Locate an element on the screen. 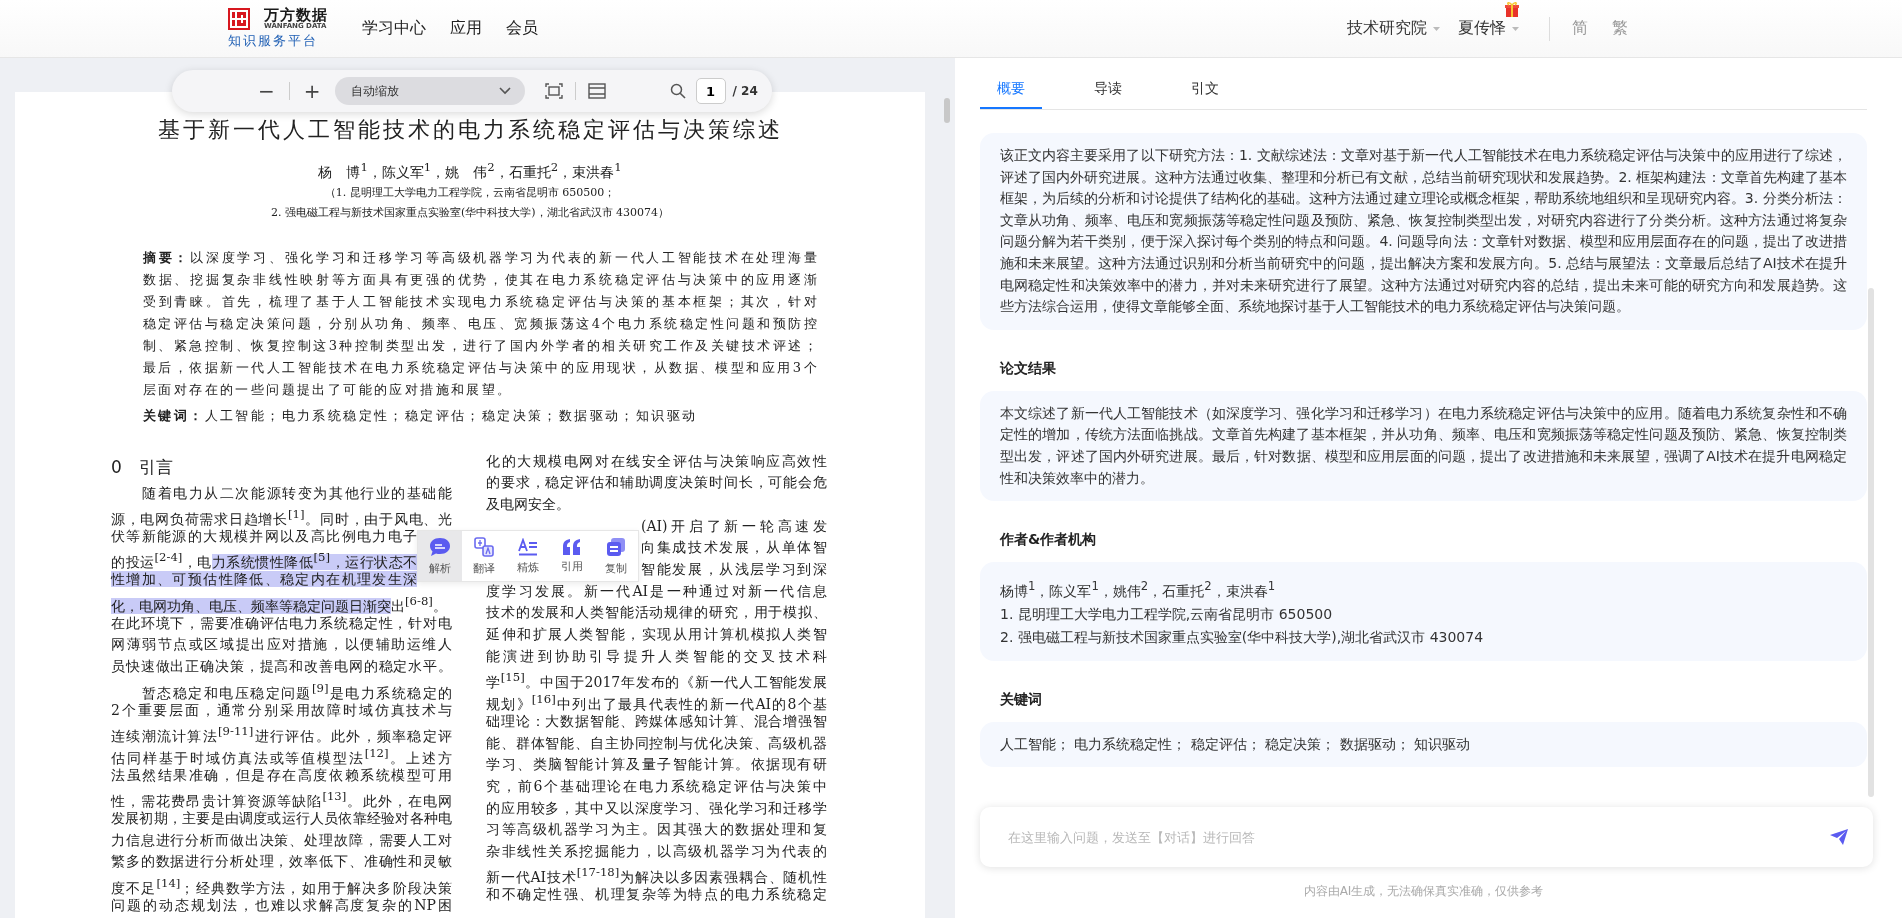  text-line: 究，前6个基础理论在电力系统稳定评估与决策中 is located at coordinates (656, 786).